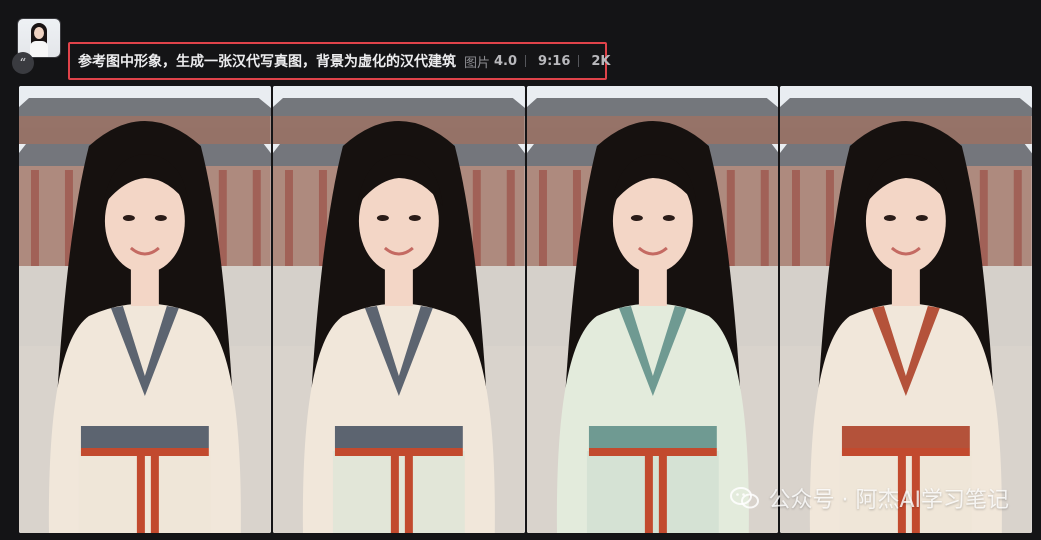  Describe the element at coordinates (601, 61) in the screenshot. I see `resolution: 2K` at that location.